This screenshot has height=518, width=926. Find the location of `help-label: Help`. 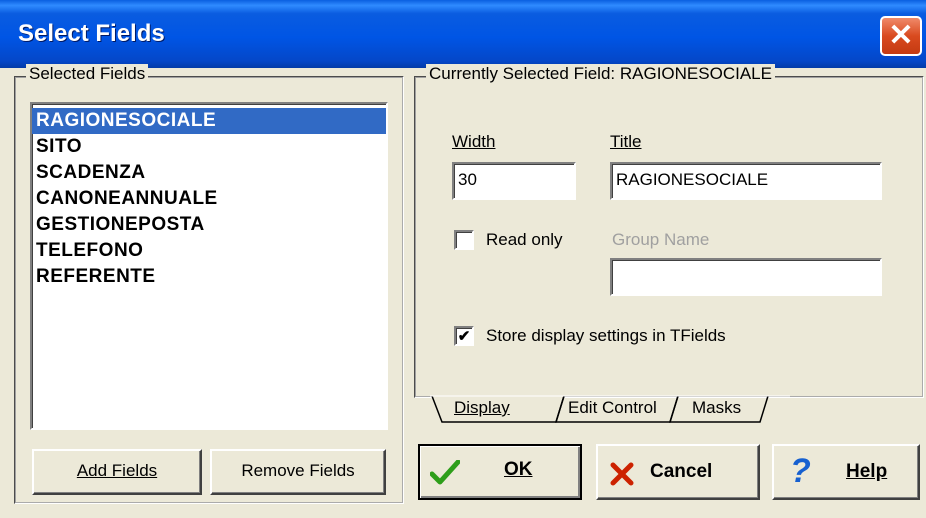

help-label: Help is located at coordinates (867, 471).